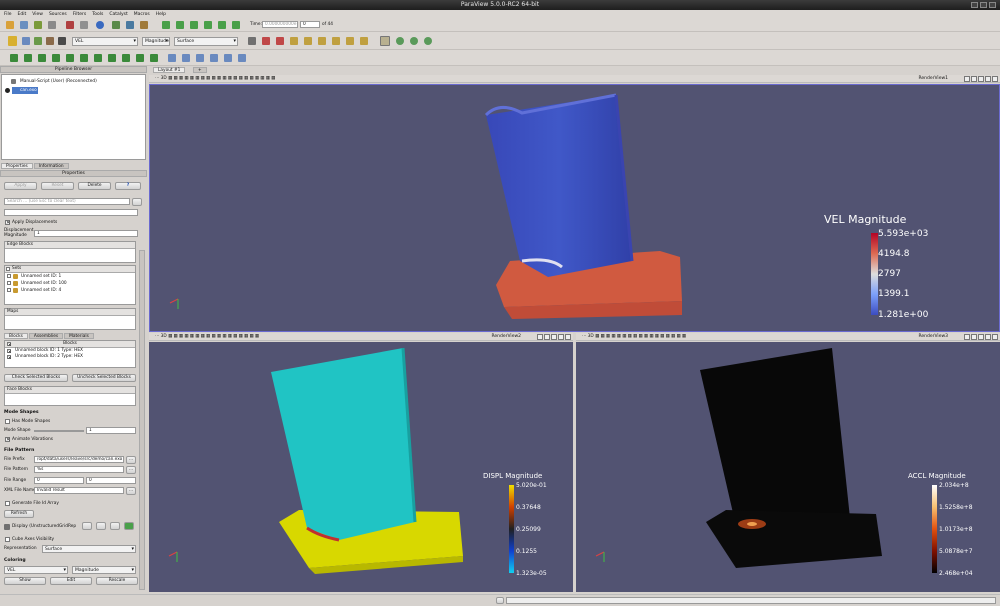 Image resolution: width=1000 pixels, height=606 pixels. I want to click on undo-icon, so click(70, 25).